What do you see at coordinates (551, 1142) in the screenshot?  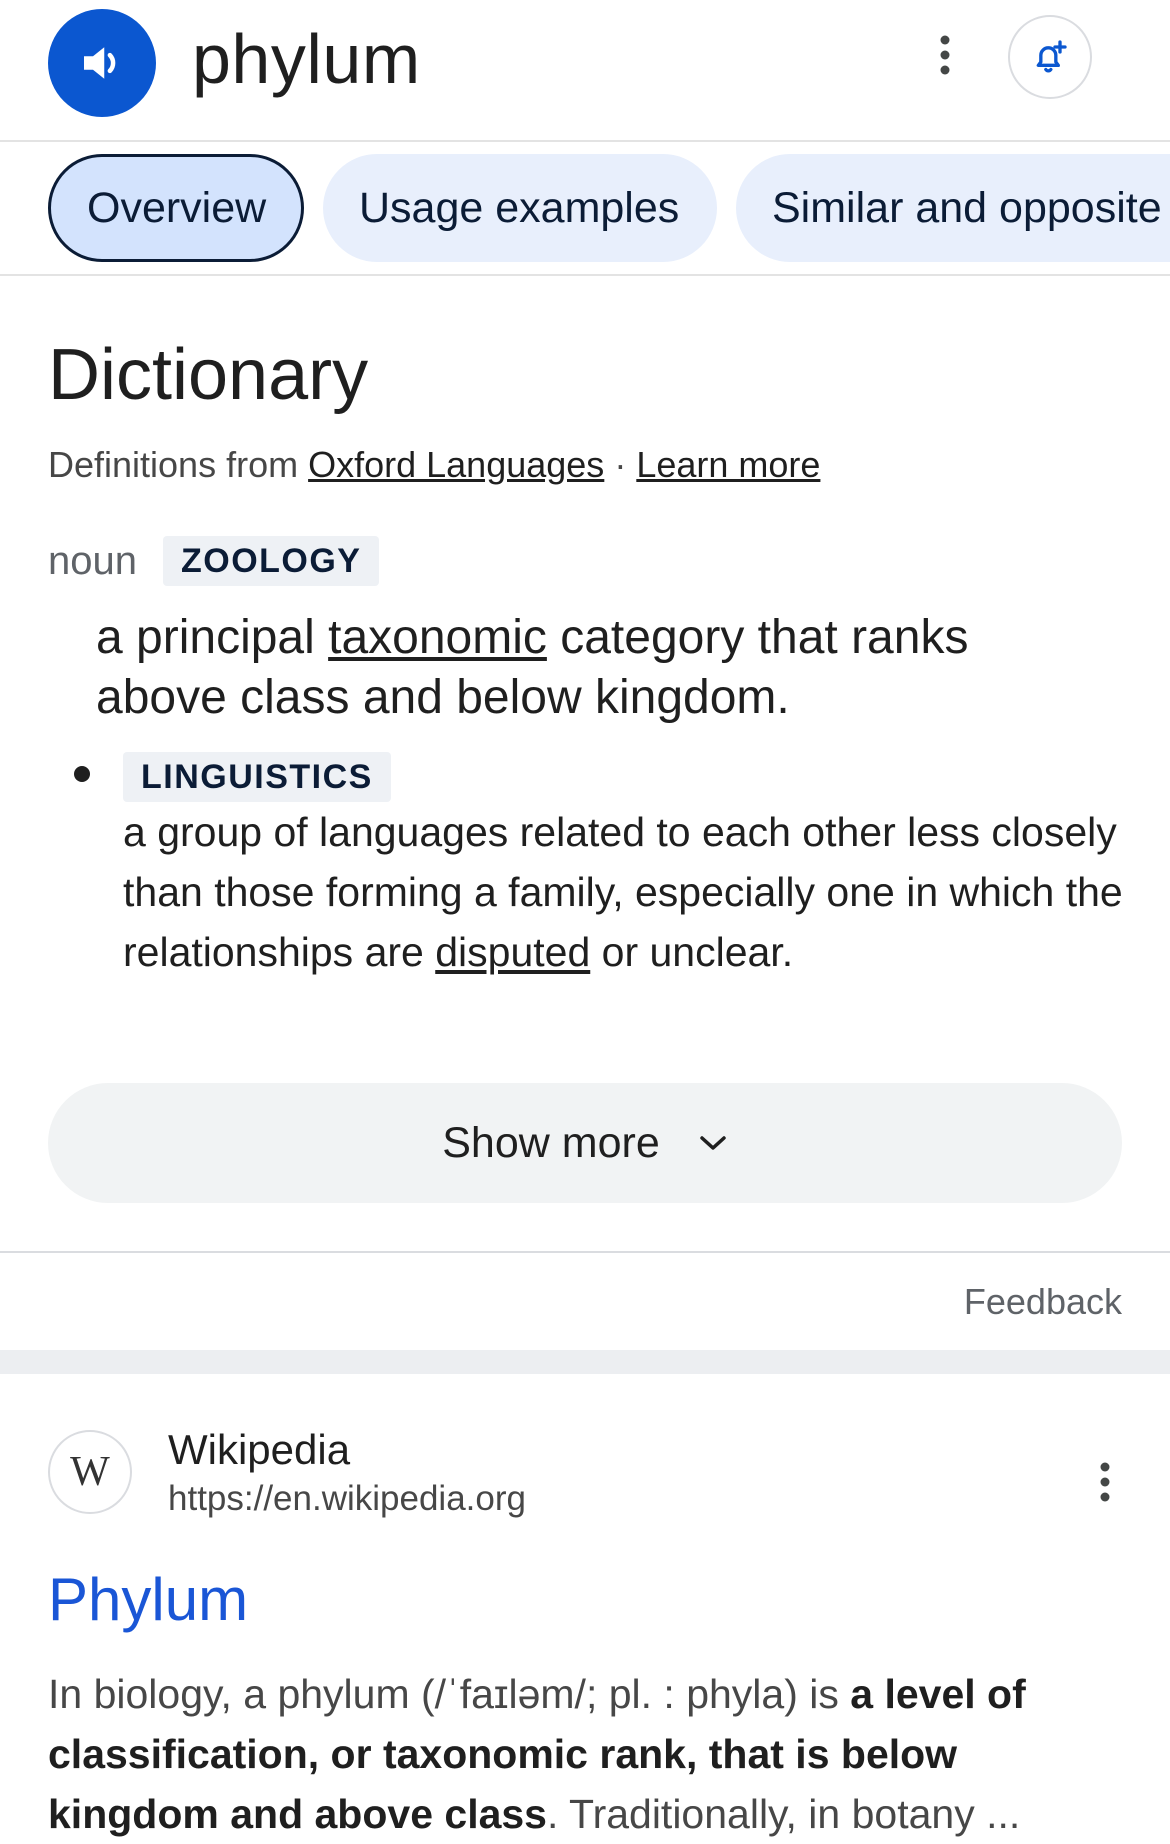 I see `show-more-label: Show more` at bounding box center [551, 1142].